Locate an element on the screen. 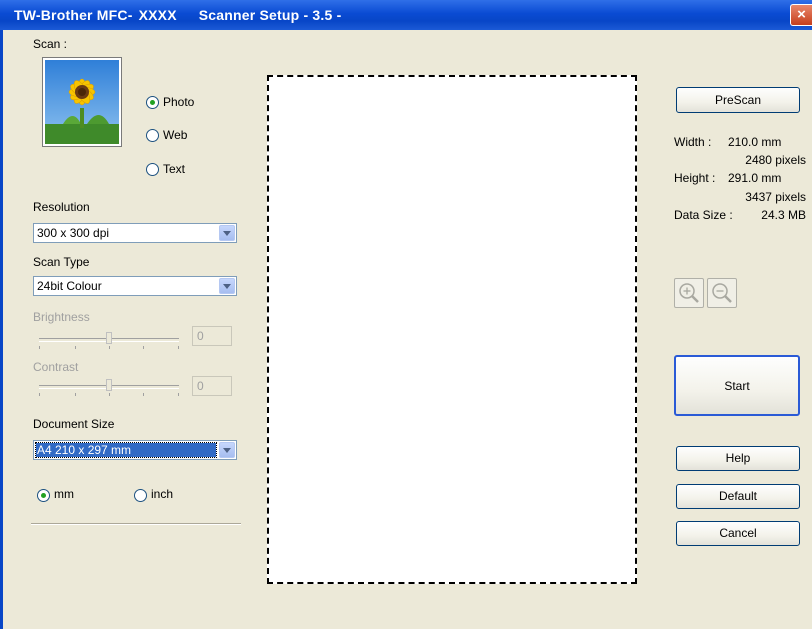 This screenshot has width=812, height=629. close-icon: × is located at coordinates (801, 14).